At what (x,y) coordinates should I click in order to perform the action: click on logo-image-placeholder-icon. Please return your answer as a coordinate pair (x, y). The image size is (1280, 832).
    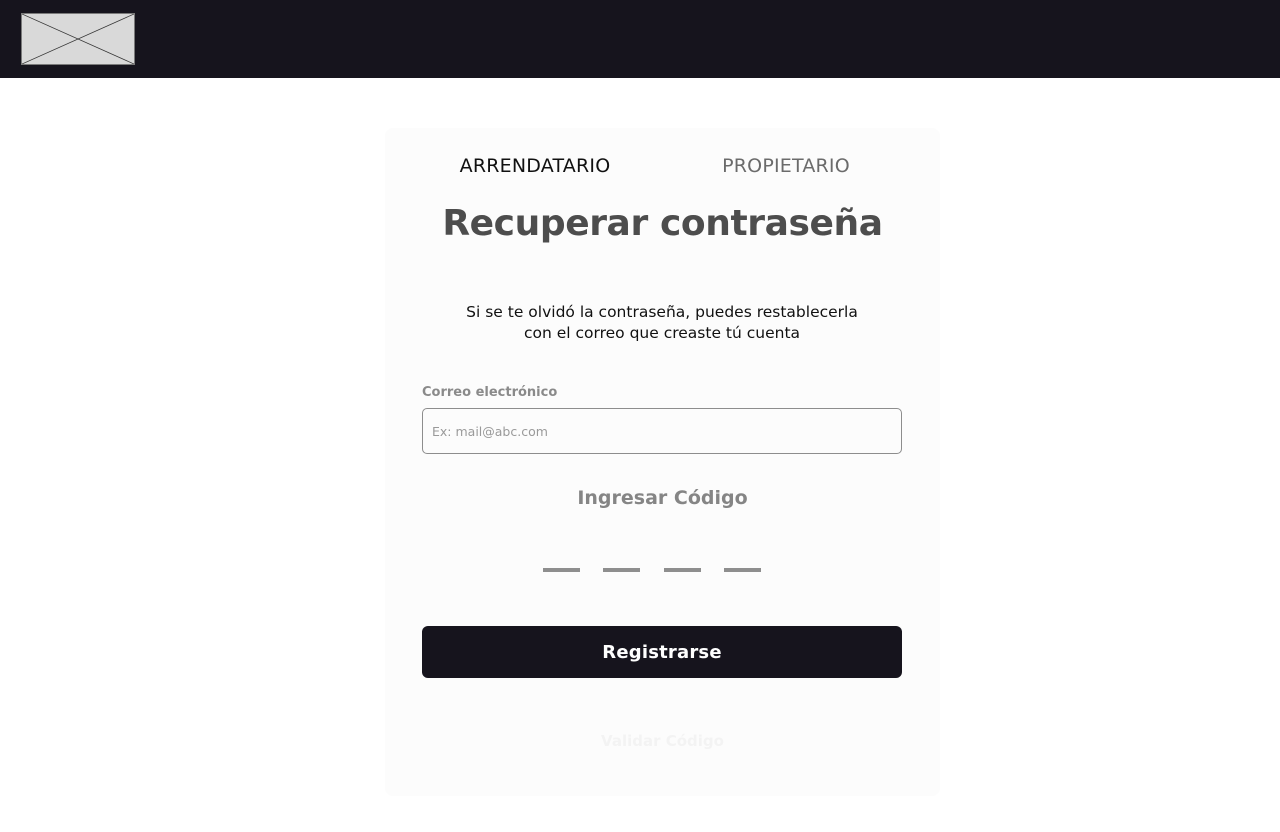
    Looking at the image, I should click on (78, 39).